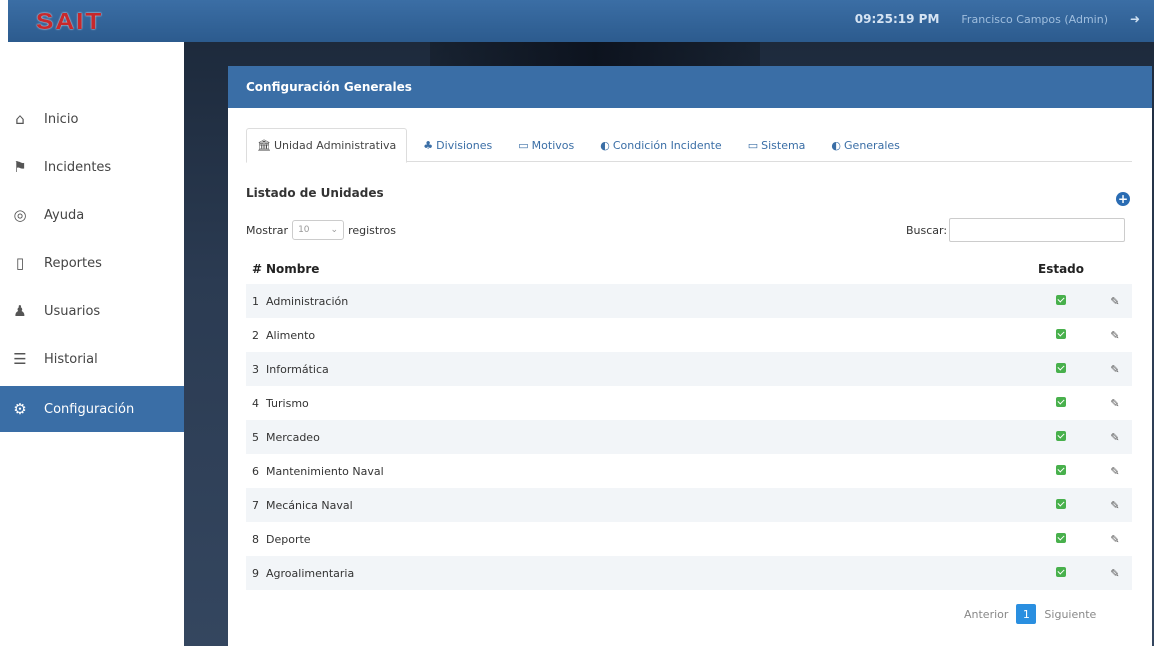 This screenshot has height=646, width=1154. Describe the element at coordinates (334, 230) in the screenshot. I see `chevron-down-icon: ⌄` at that location.